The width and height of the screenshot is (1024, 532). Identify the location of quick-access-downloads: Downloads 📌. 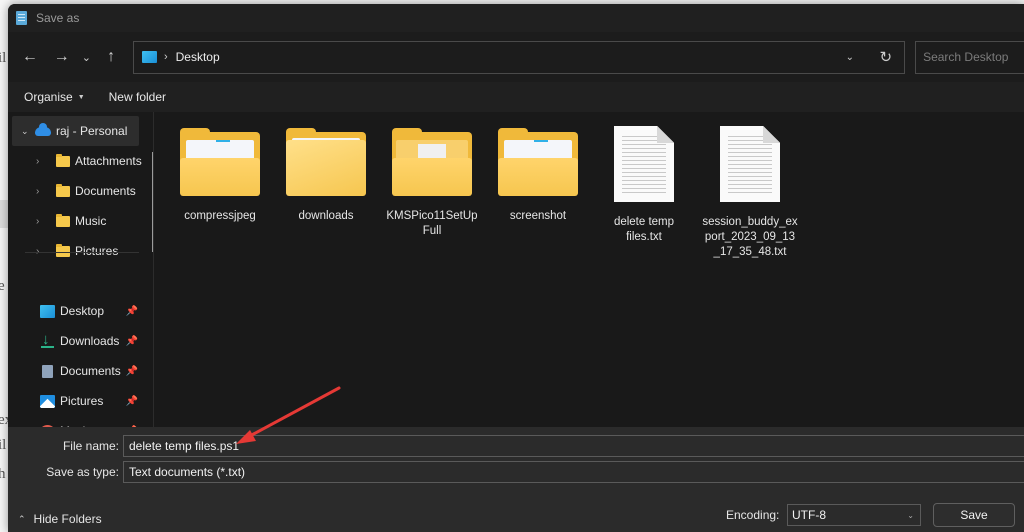
(78, 341).